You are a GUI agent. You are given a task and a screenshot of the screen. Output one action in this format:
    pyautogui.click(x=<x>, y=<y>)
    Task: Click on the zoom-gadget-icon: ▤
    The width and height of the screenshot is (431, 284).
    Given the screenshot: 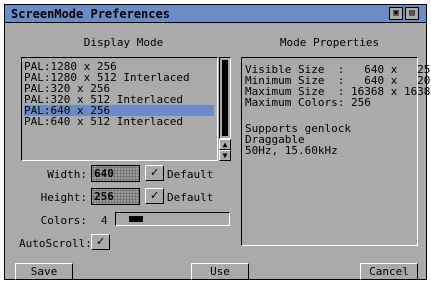 What is the action you would take?
    pyautogui.click(x=412, y=13)
    